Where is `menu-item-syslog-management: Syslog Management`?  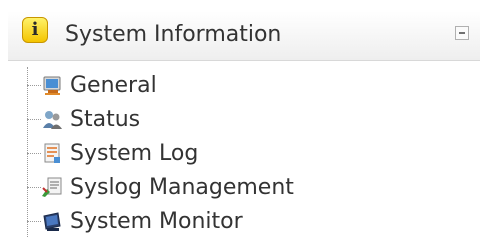
menu-item-syslog-management: Syslog Management is located at coordinates (177, 188).